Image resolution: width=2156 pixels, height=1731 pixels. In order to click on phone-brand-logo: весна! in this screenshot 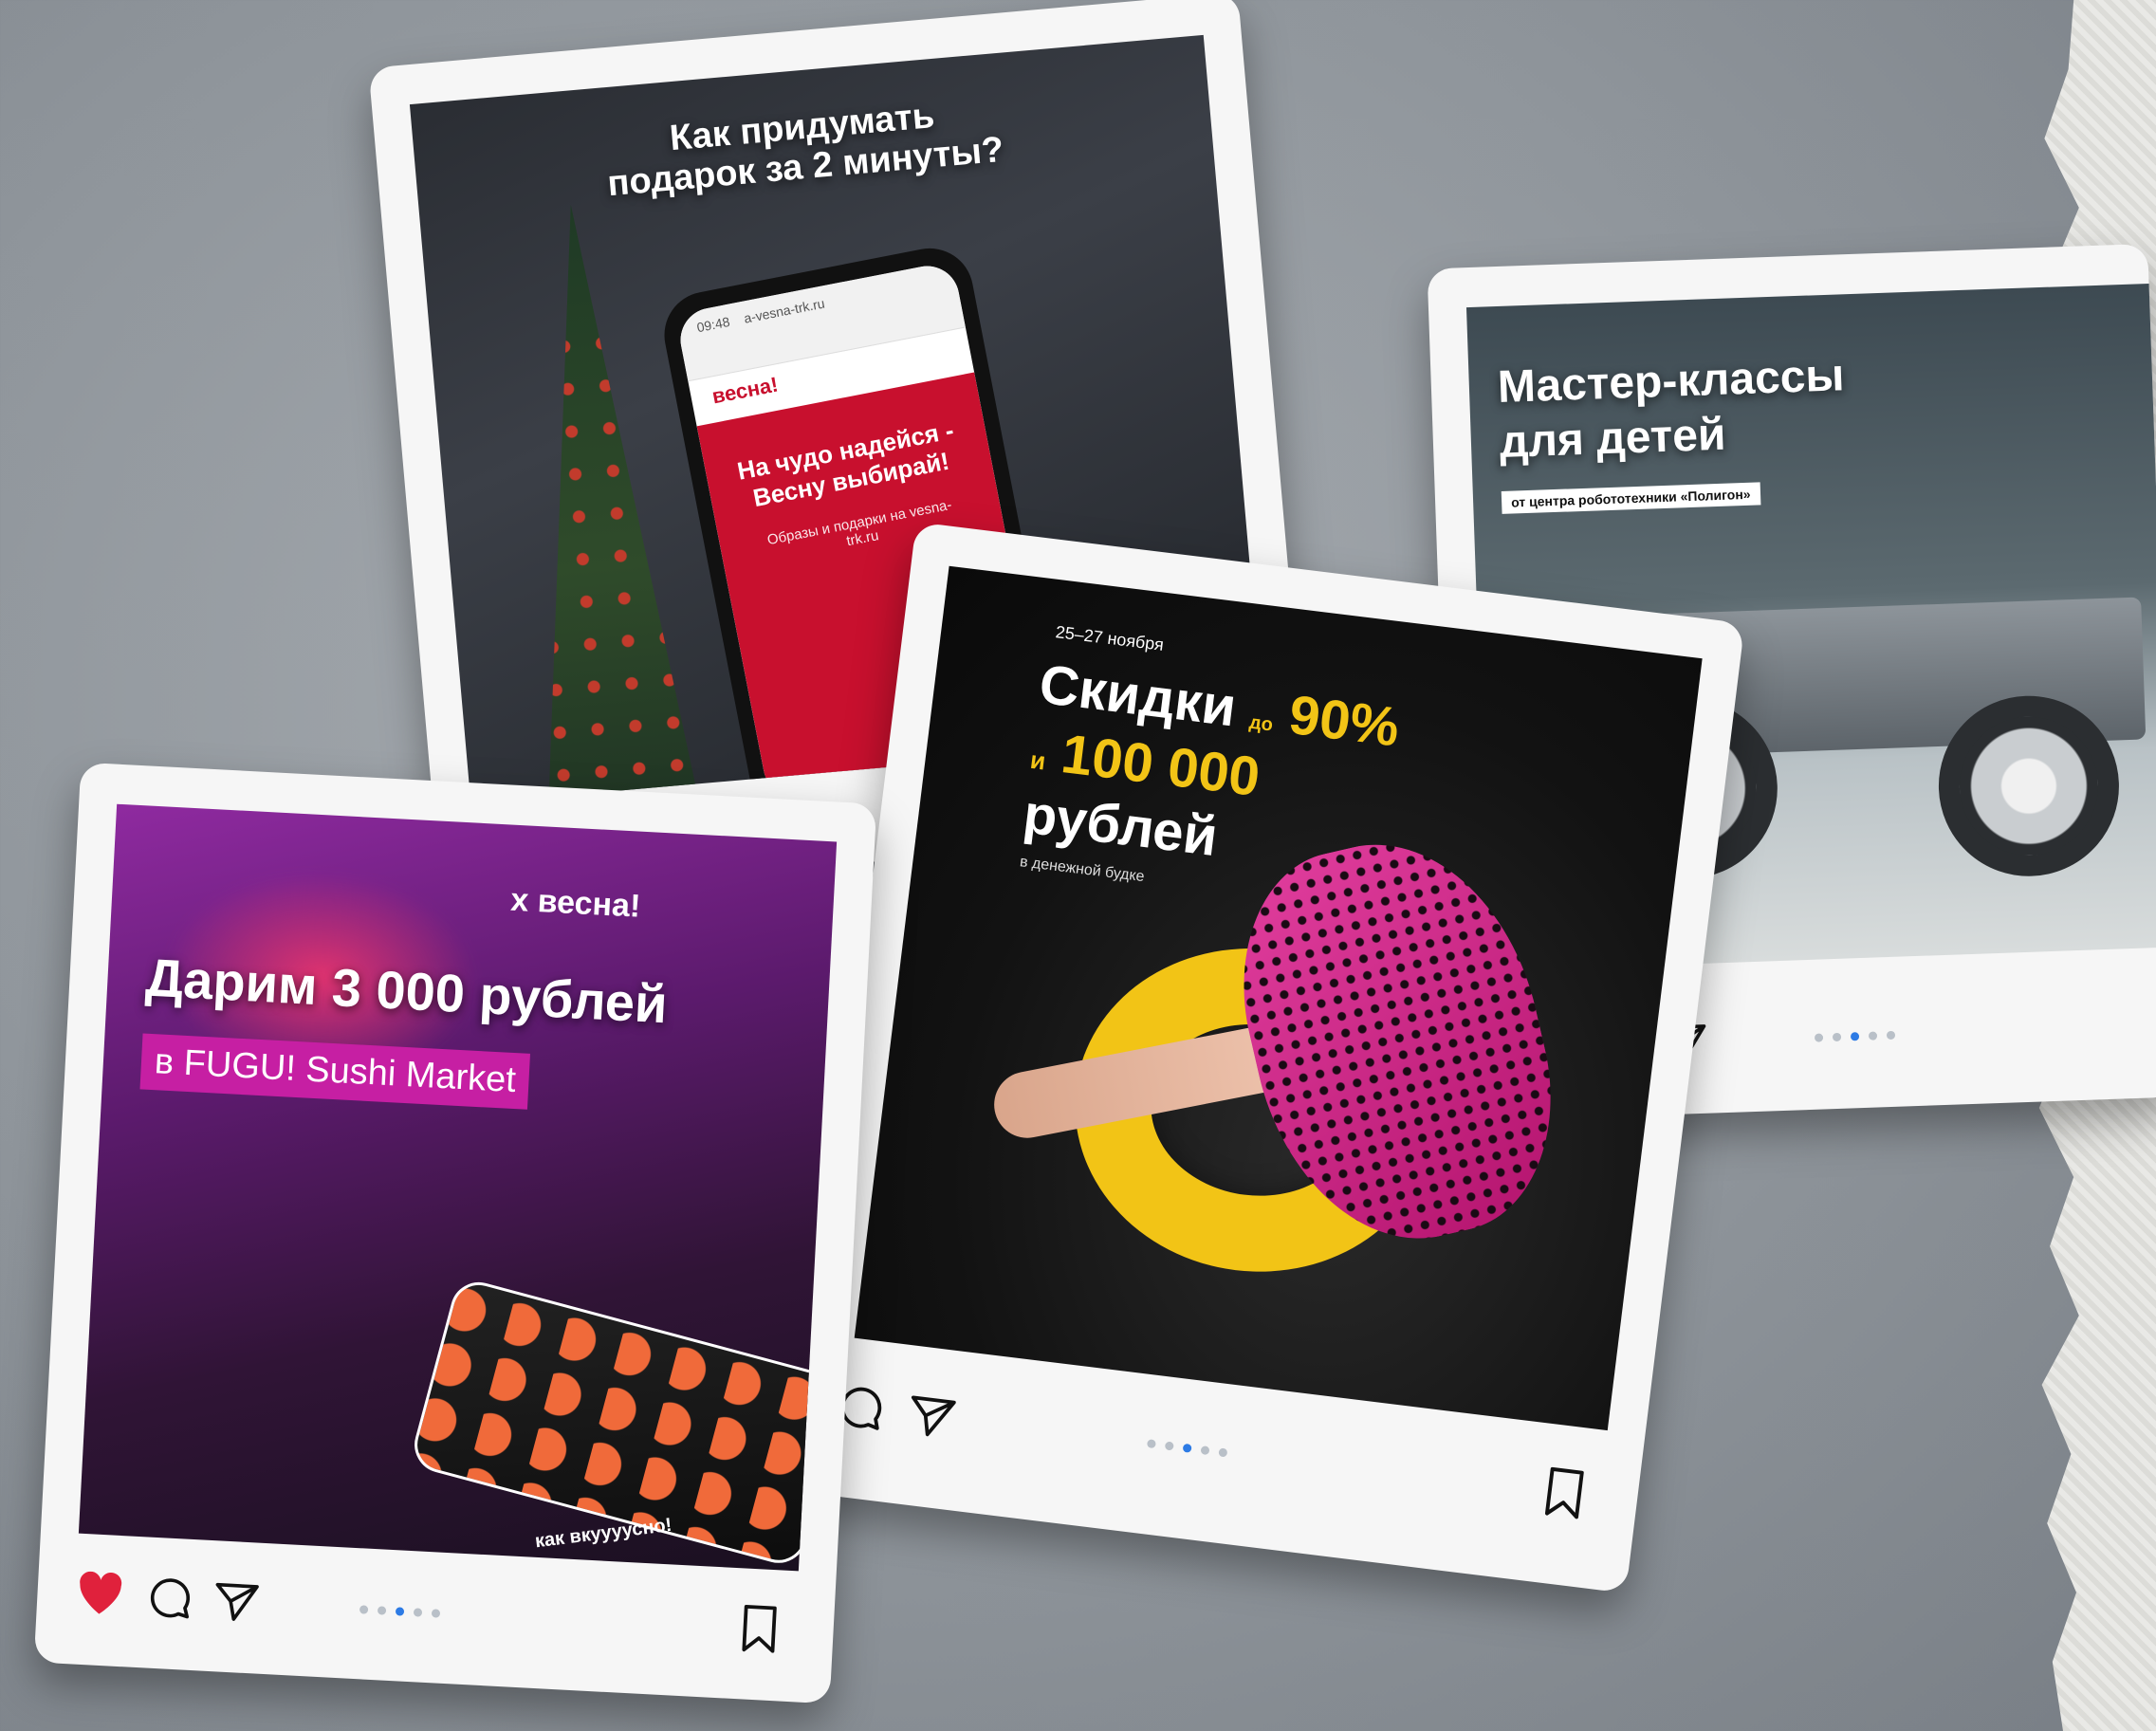, I will do `click(745, 390)`.